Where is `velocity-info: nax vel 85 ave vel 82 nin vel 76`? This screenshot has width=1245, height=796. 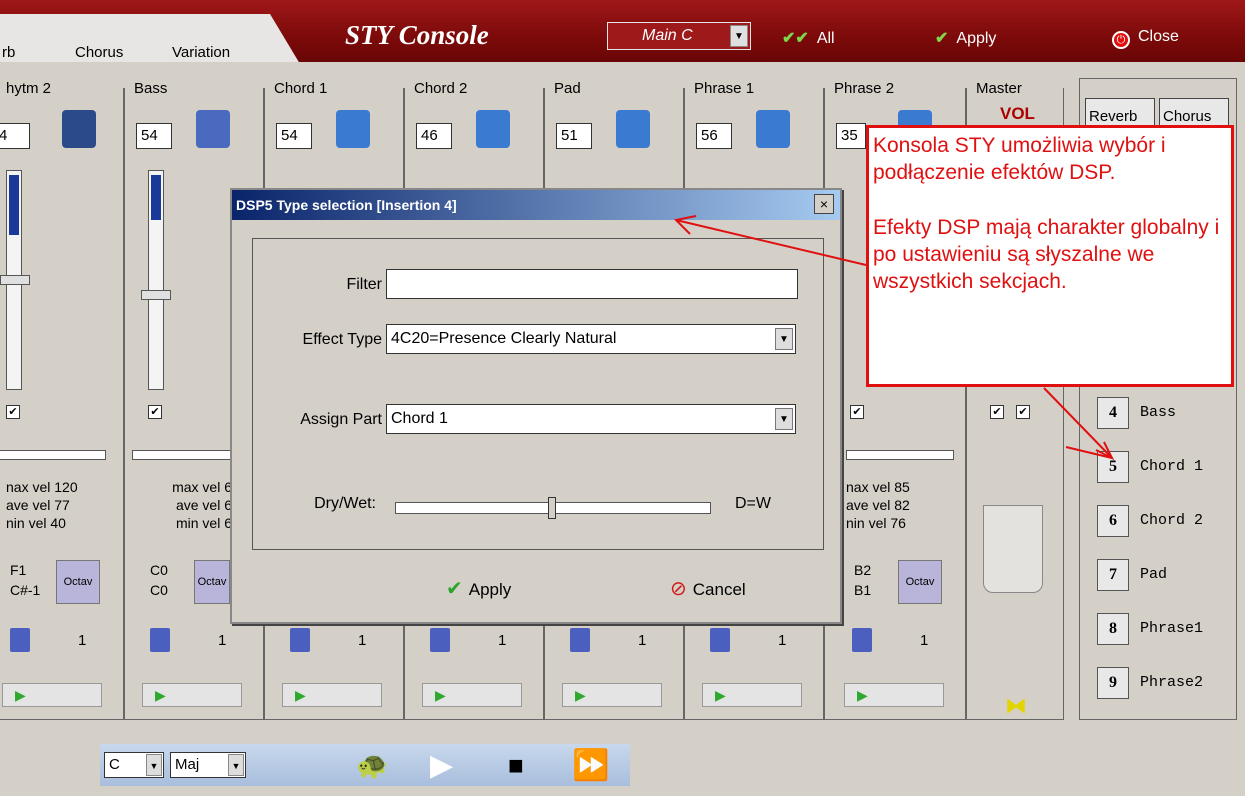 velocity-info: nax vel 85 ave vel 82 nin vel 76 is located at coordinates (878, 505).